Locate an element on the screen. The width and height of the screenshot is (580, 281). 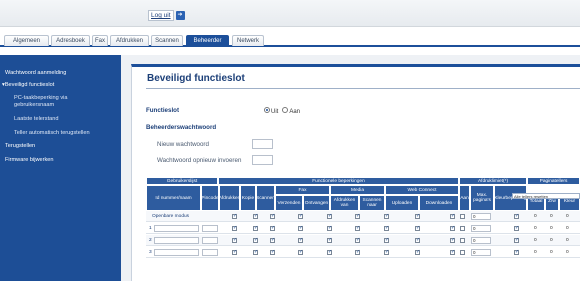
tab-scannen: Scannen is located at coordinates (167, 40).